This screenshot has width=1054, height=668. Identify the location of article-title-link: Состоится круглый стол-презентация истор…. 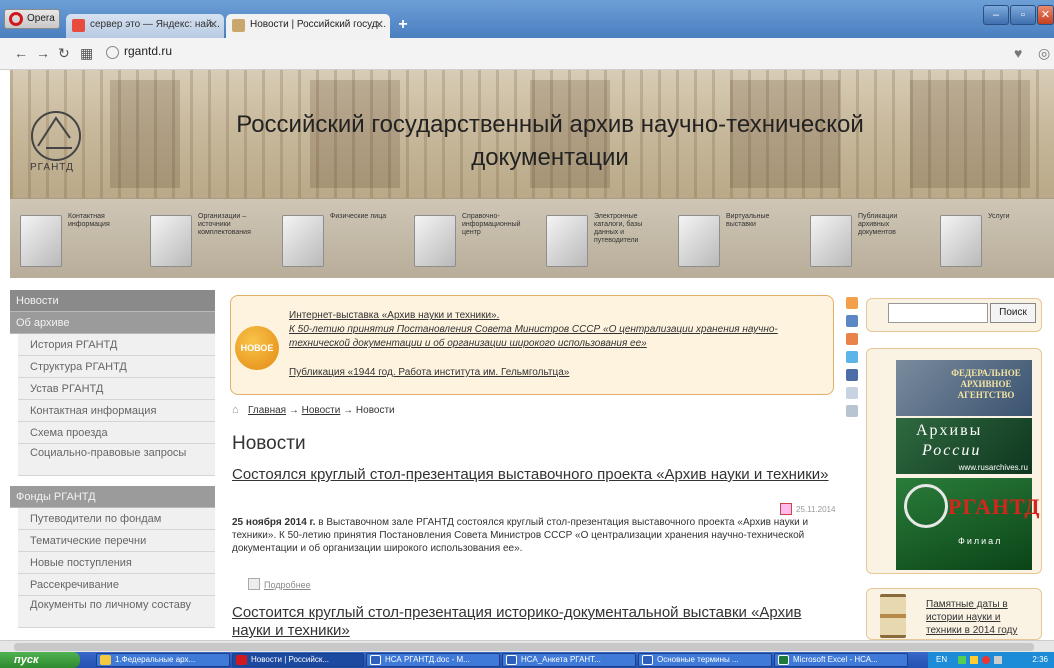
(532, 622).